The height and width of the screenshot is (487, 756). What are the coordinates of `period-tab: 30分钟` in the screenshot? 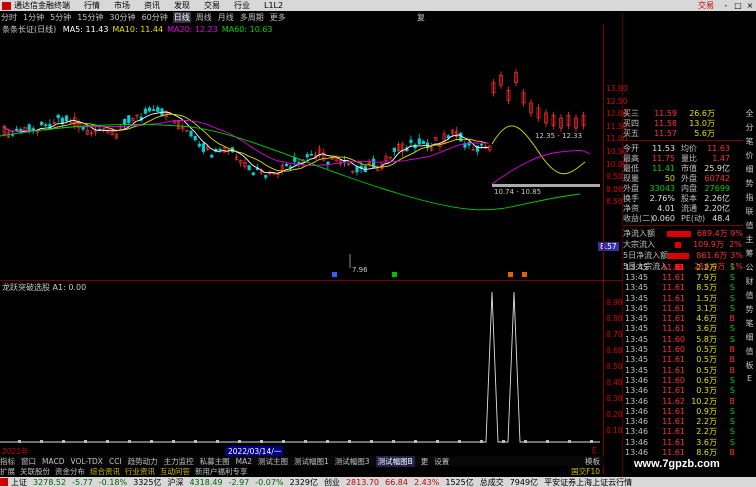 It's located at (122, 17).